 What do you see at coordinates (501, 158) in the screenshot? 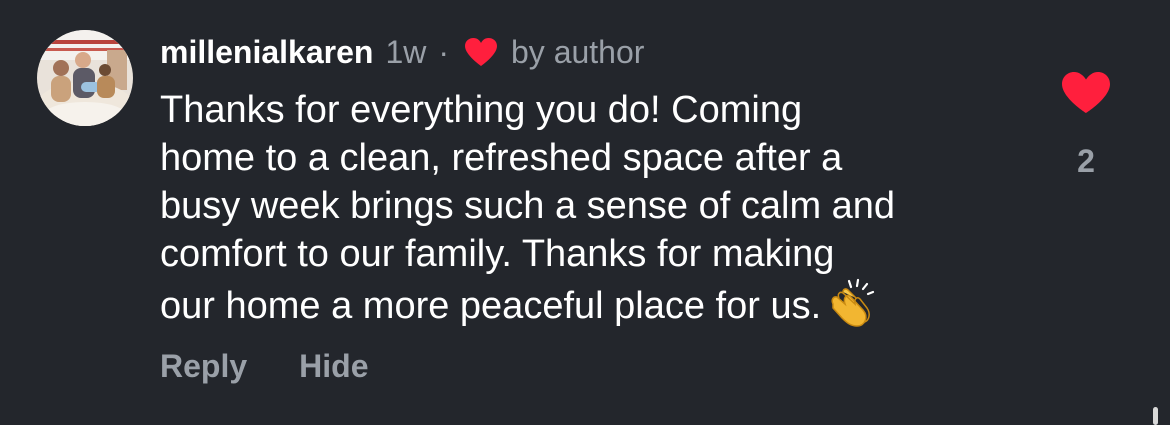
I see `comment-text-line: home to a clean, refreshed space after a` at bounding box center [501, 158].